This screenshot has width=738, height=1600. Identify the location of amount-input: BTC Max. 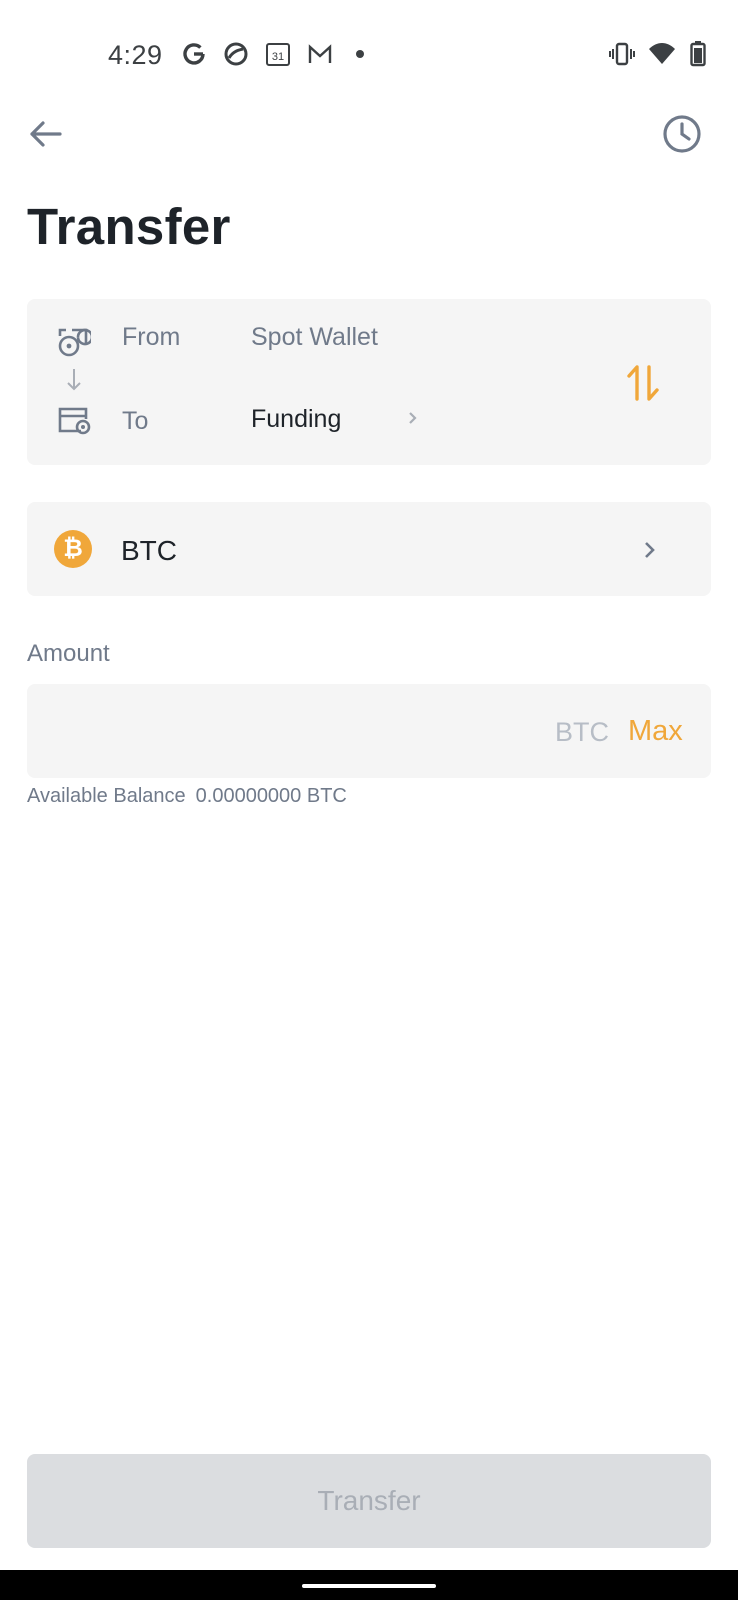
(369, 731).